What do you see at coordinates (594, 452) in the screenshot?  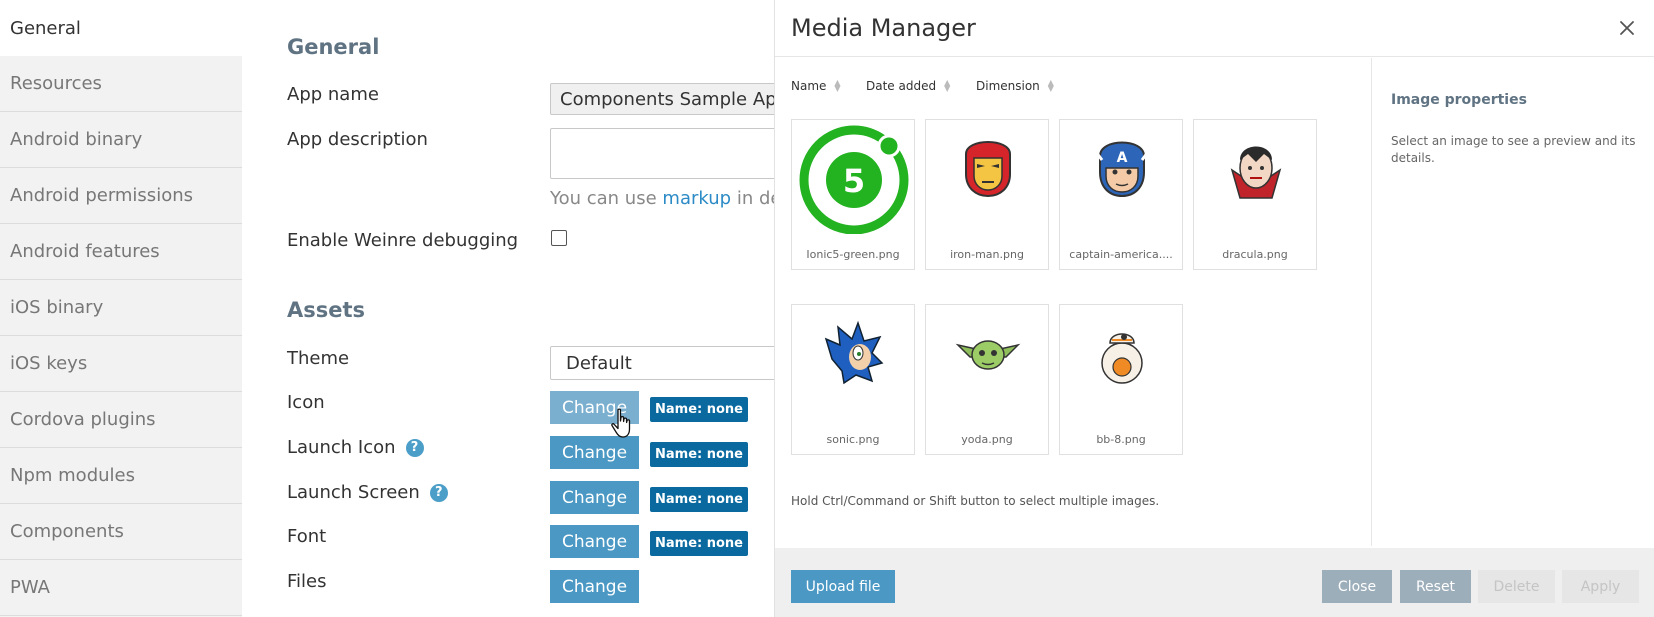 I see `launch-icon-change-button: Change` at bounding box center [594, 452].